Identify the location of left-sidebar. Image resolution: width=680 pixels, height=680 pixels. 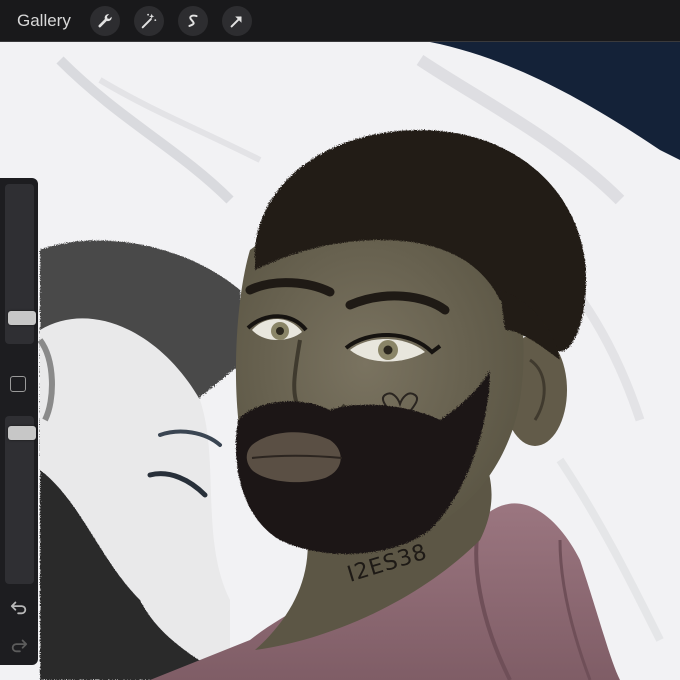
(19, 421).